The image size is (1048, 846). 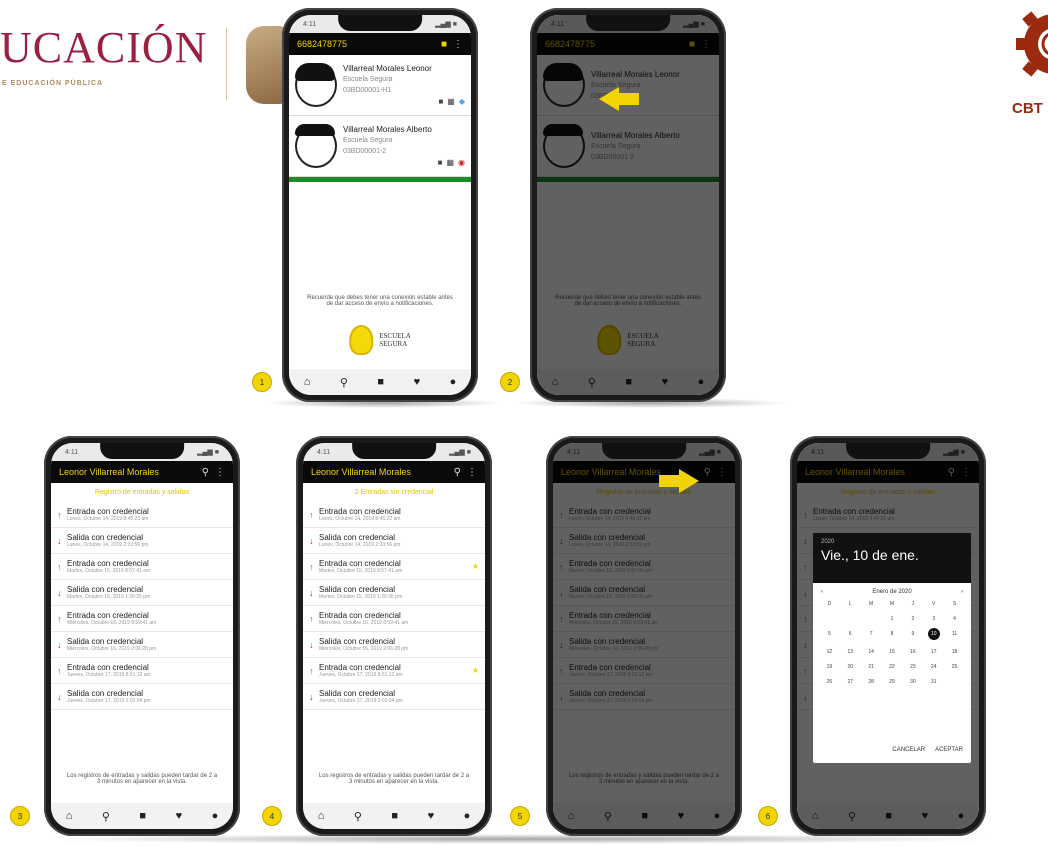 I want to click on calendar-day: 22, so click(x=892, y=667).